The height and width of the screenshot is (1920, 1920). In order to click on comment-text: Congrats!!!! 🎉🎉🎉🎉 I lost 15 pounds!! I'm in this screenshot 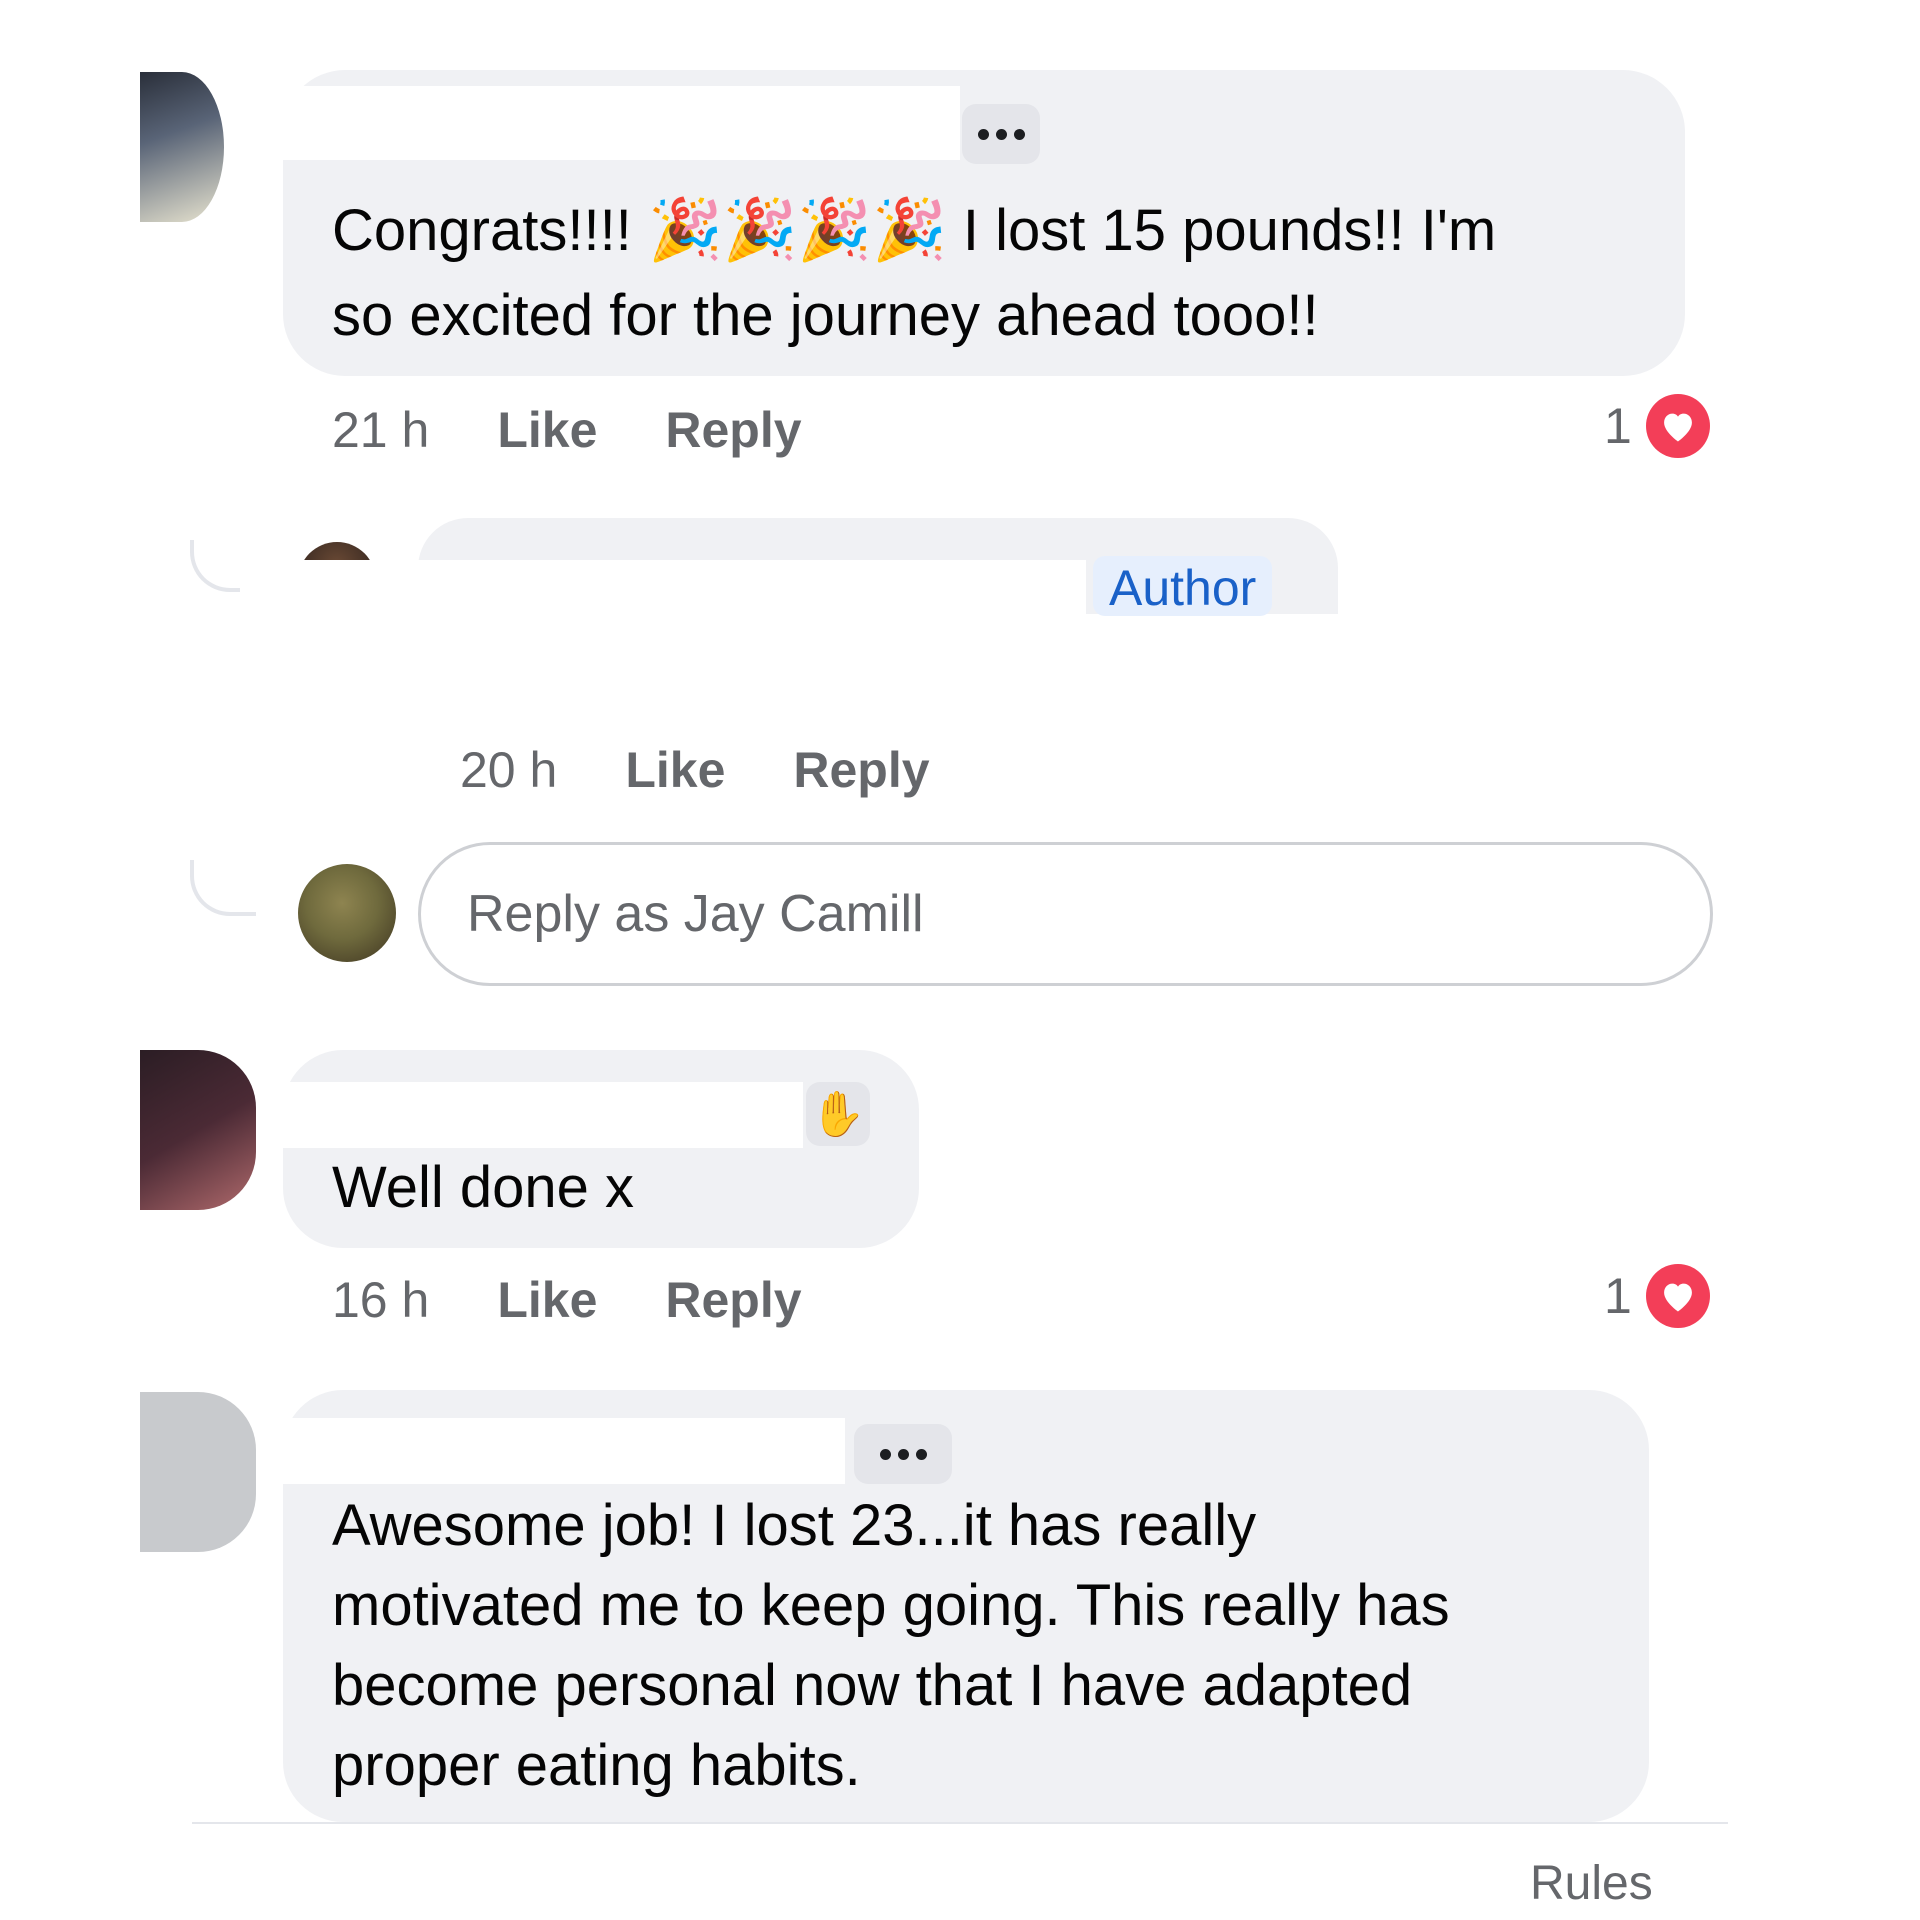, I will do `click(914, 230)`.